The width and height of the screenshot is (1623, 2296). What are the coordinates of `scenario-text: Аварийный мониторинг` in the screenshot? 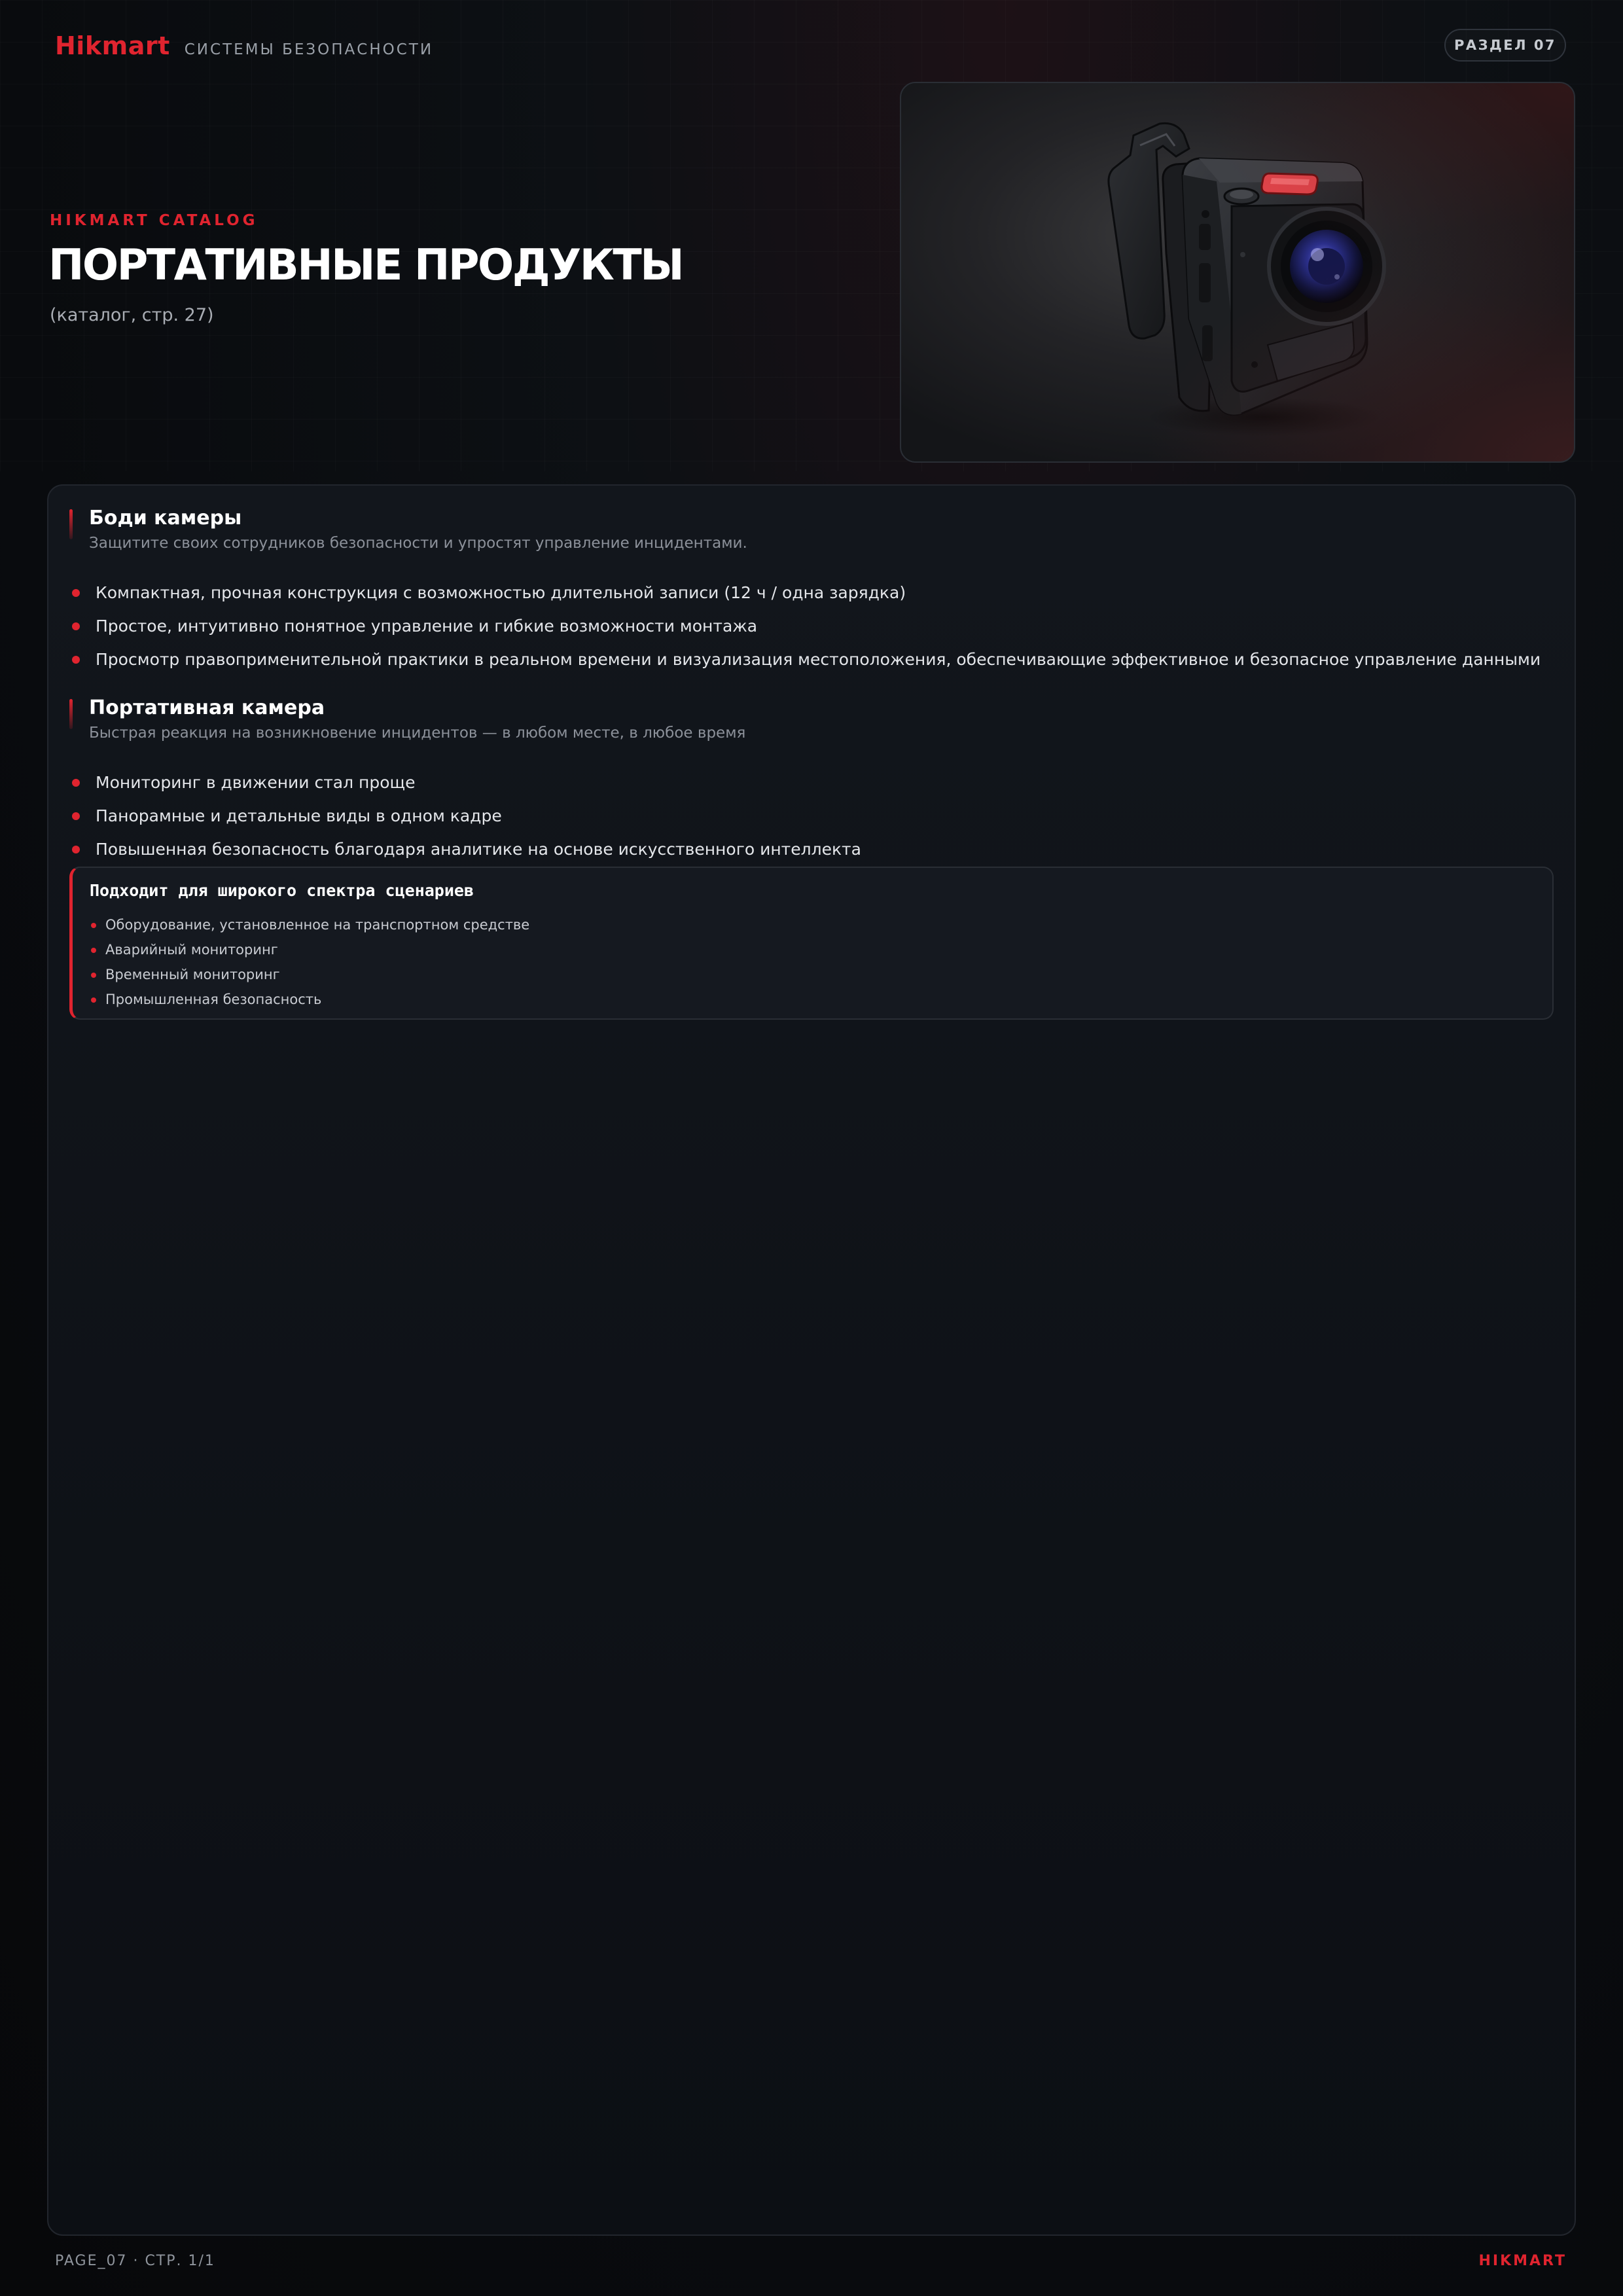 It's located at (191, 950).